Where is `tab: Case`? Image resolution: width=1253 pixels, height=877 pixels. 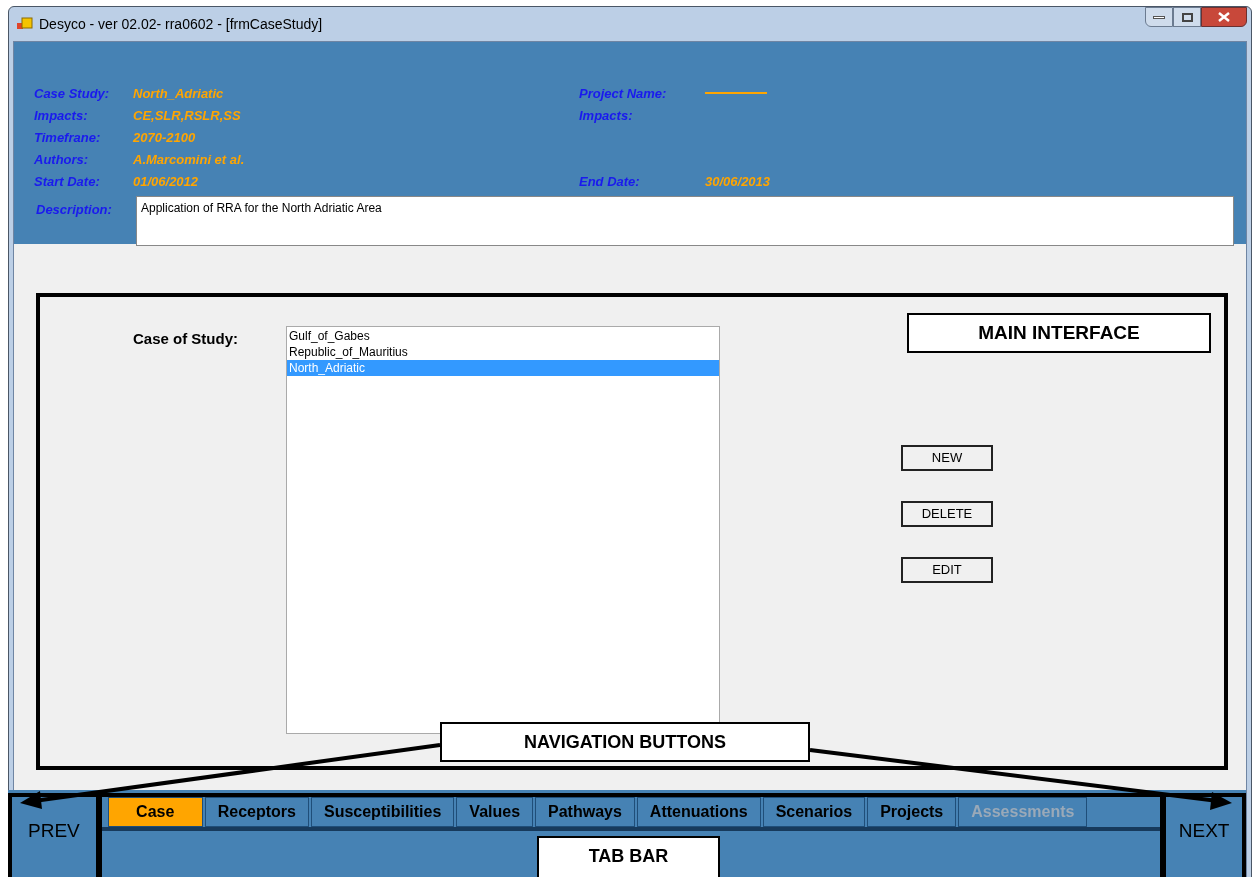
tab: Case is located at coordinates (155, 812).